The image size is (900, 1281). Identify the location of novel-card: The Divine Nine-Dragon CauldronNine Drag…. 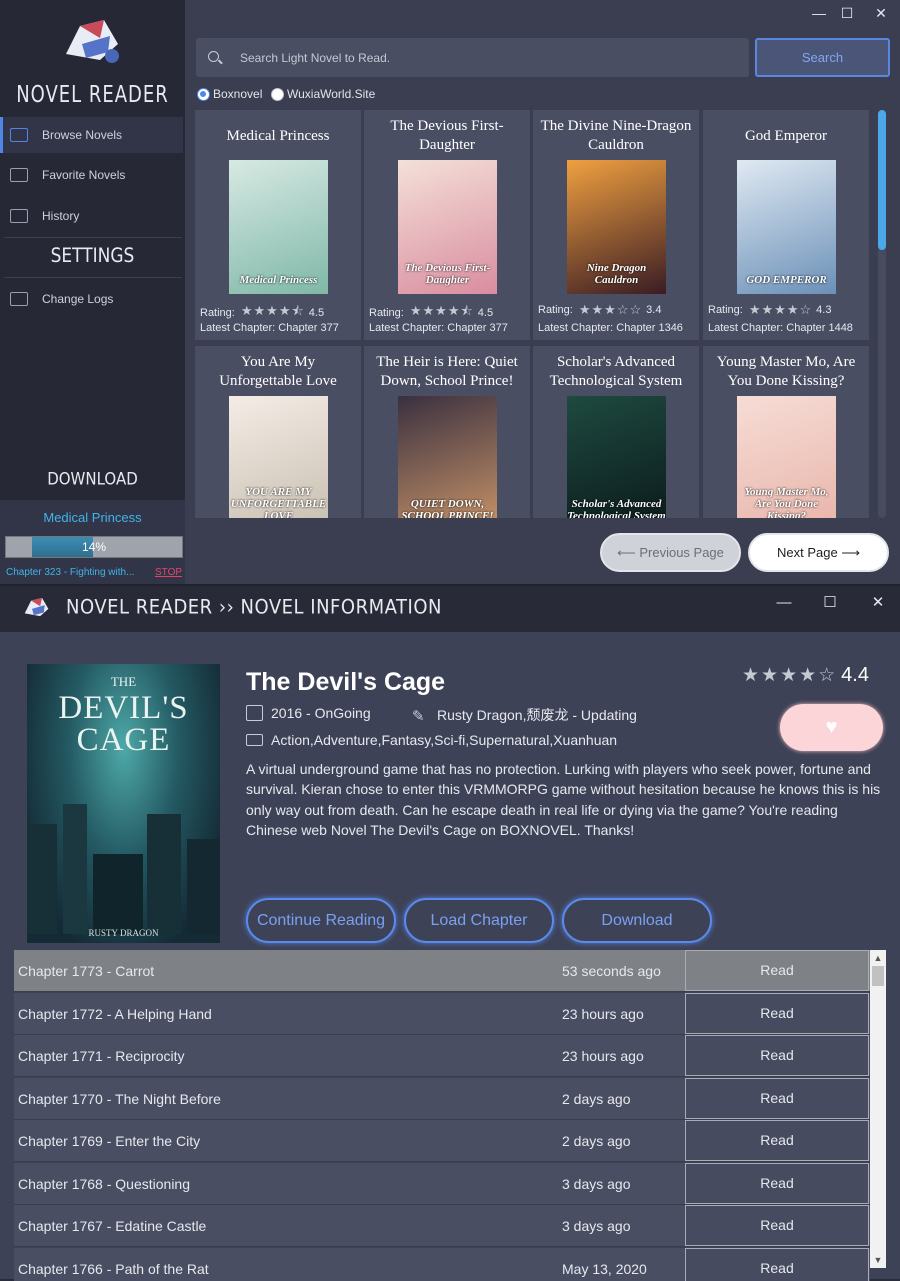
(616, 225).